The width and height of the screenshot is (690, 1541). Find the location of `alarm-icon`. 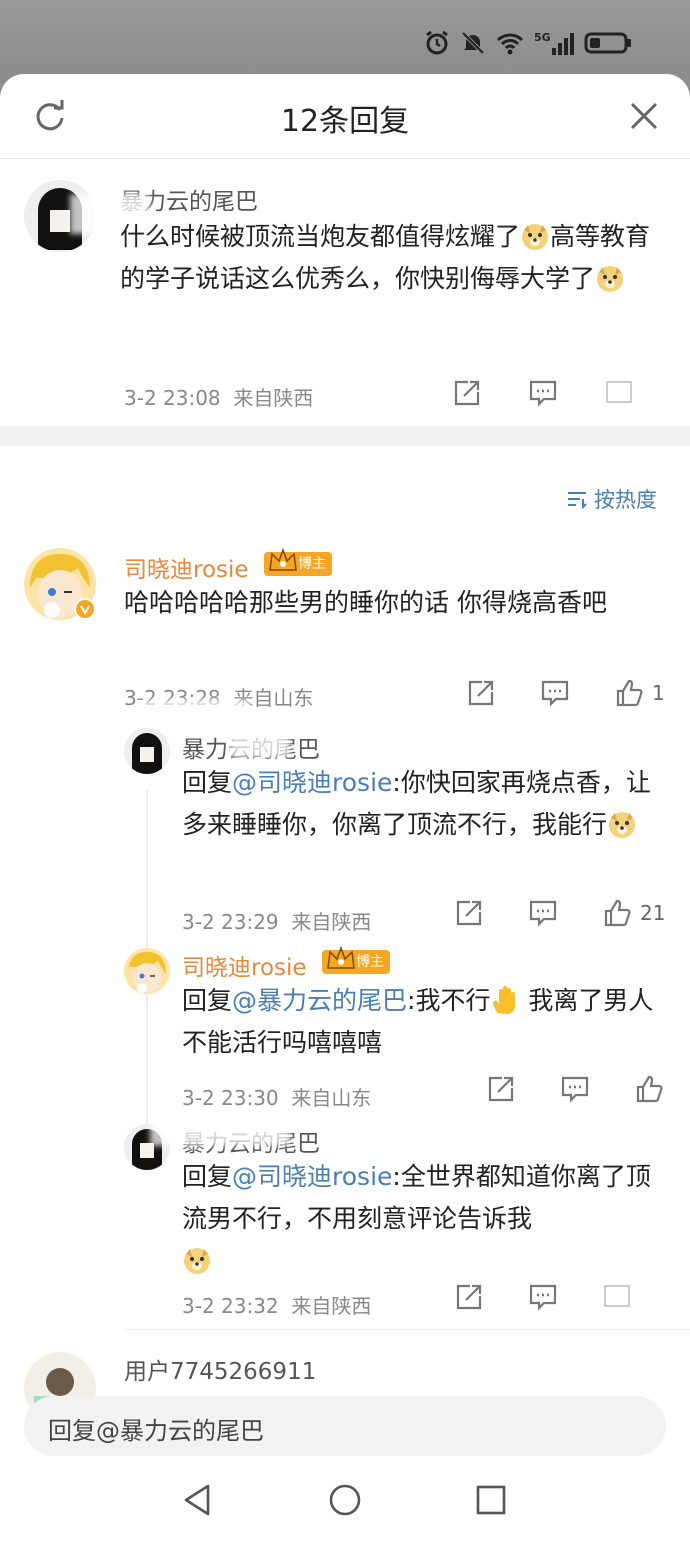

alarm-icon is located at coordinates (437, 42).